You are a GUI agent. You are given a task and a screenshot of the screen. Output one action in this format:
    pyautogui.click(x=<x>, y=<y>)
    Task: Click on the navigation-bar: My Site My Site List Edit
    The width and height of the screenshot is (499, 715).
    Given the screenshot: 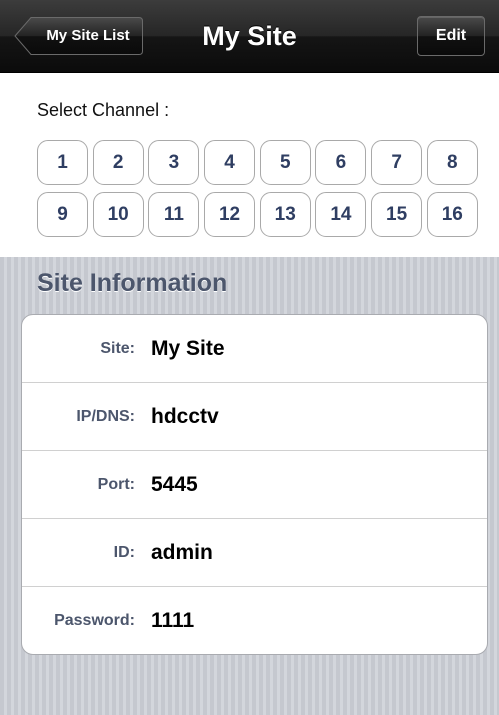 What is the action you would take?
    pyautogui.click(x=249, y=36)
    